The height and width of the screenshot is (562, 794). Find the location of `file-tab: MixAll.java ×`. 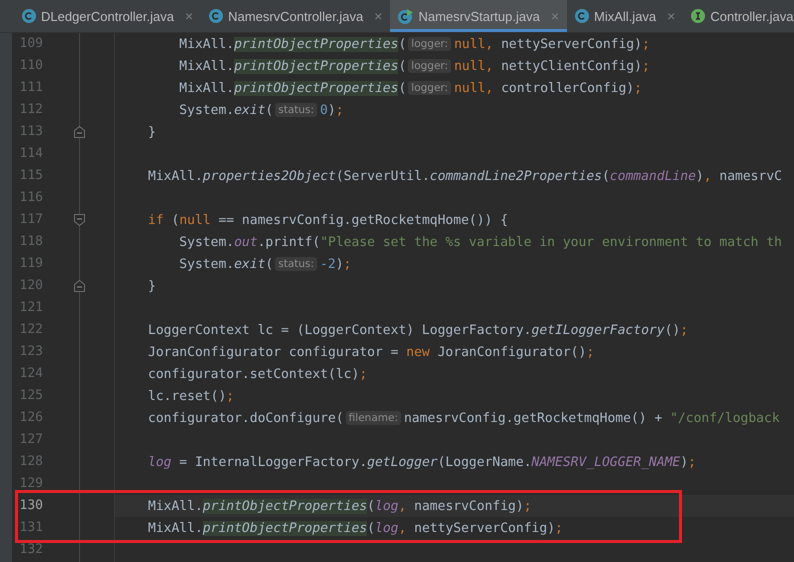

file-tab: MixAll.java × is located at coordinates (625, 16).